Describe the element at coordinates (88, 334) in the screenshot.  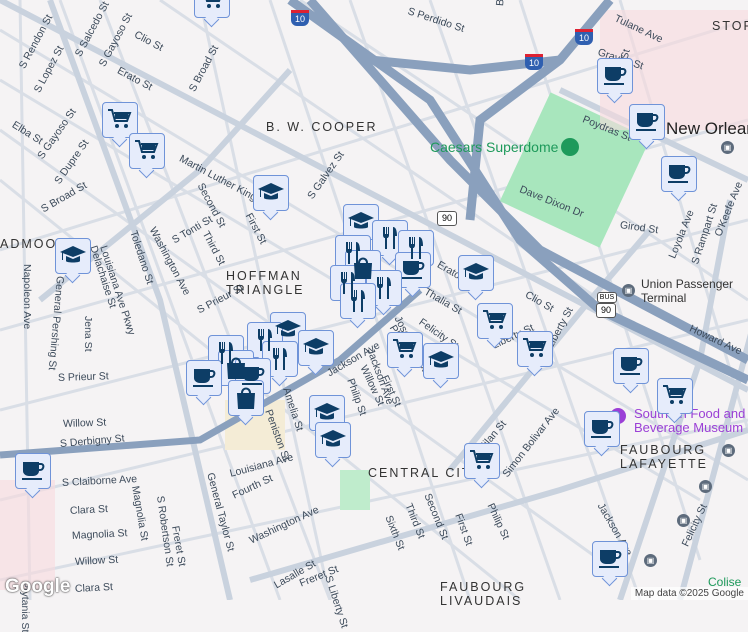
I see `street-label: Jena St` at that location.